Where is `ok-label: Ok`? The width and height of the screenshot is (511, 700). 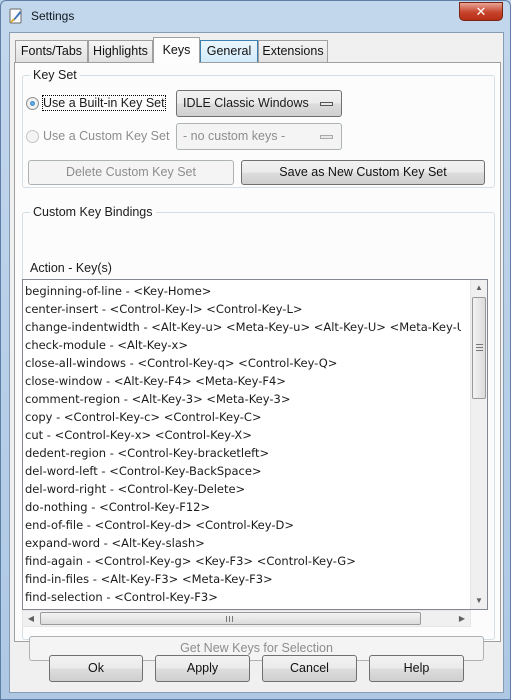
ok-label: Ok is located at coordinates (96, 668).